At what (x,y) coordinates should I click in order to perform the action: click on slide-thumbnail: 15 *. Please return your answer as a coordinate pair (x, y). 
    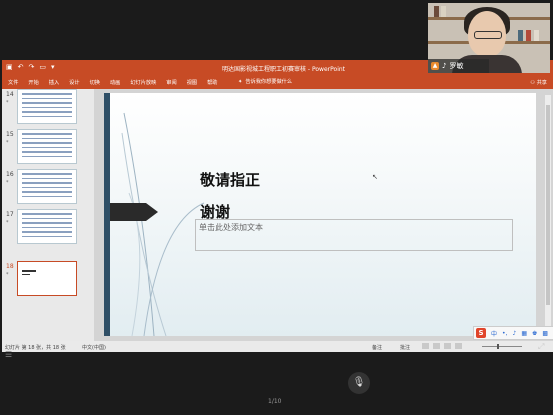
    Looking at the image, I should click on (47, 147).